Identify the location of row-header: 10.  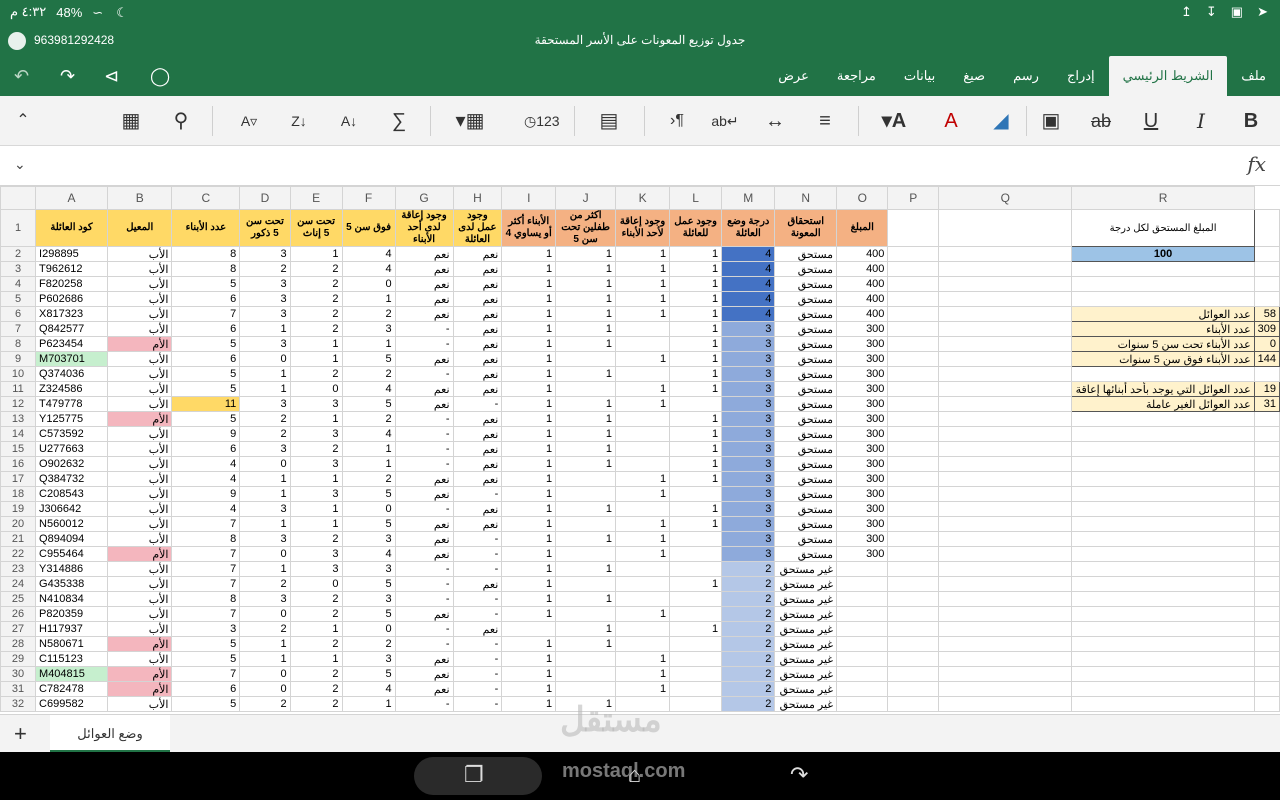
(18, 374).